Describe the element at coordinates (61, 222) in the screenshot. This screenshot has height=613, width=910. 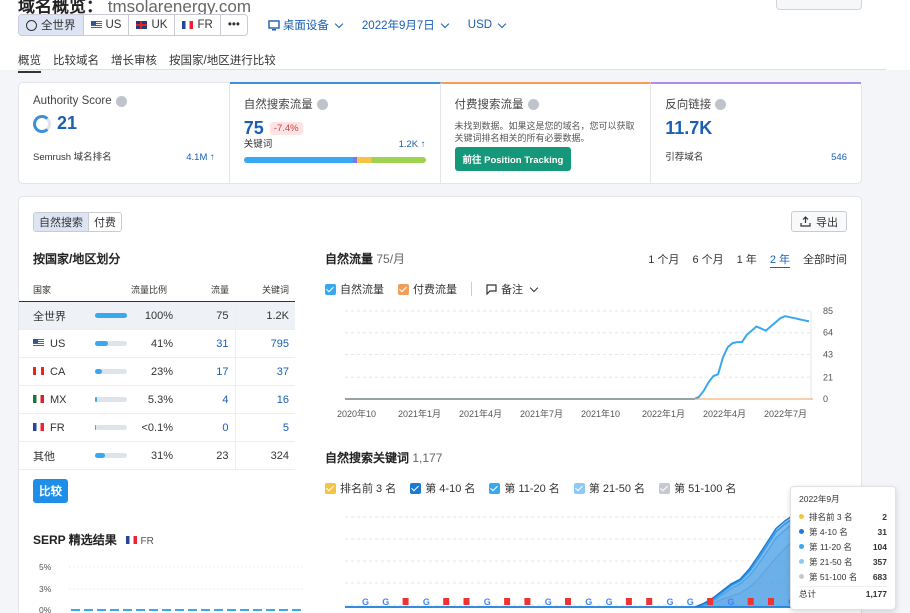
I see `toggle-organic: 自然搜索` at that location.